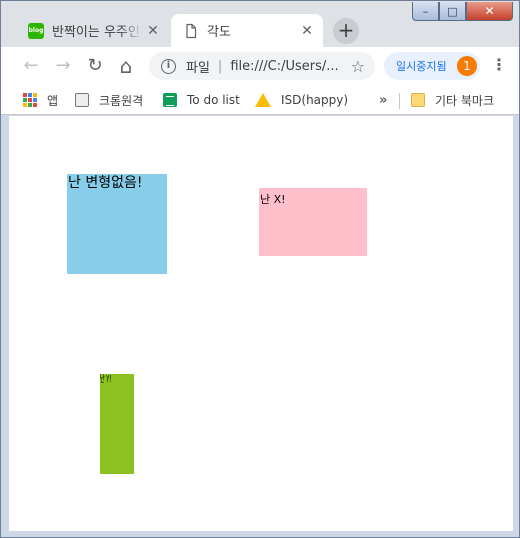  What do you see at coordinates (121, 100) in the screenshot?
I see `bookmark-label: 크롬원격` at bounding box center [121, 100].